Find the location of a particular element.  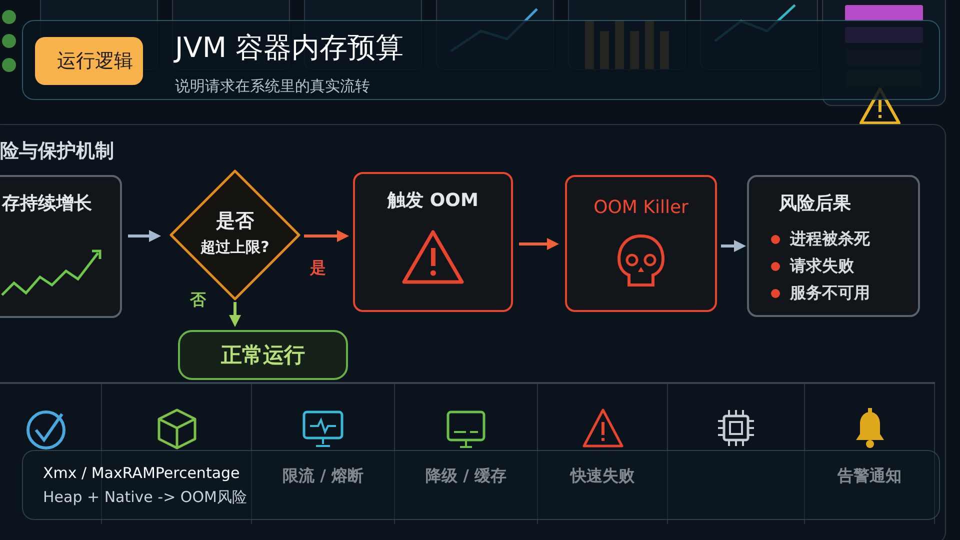

no-label: 否 is located at coordinates (198, 300).